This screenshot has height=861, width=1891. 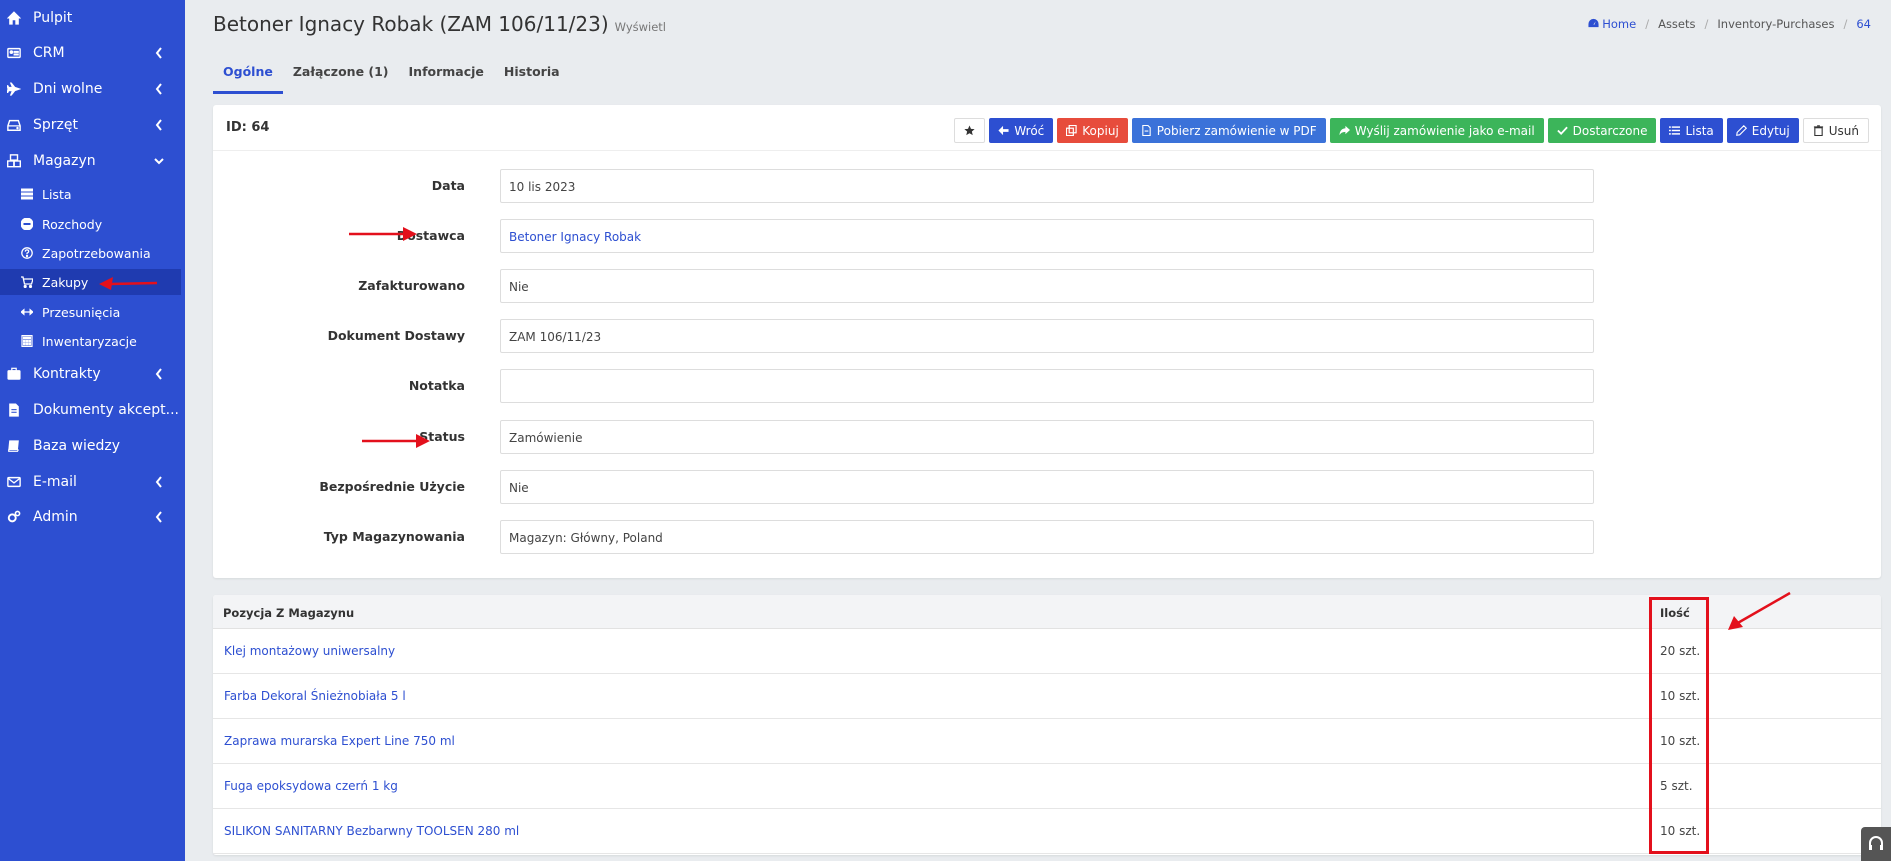 I want to click on sidebar-subitem-lista: Lista, so click(x=90, y=194).